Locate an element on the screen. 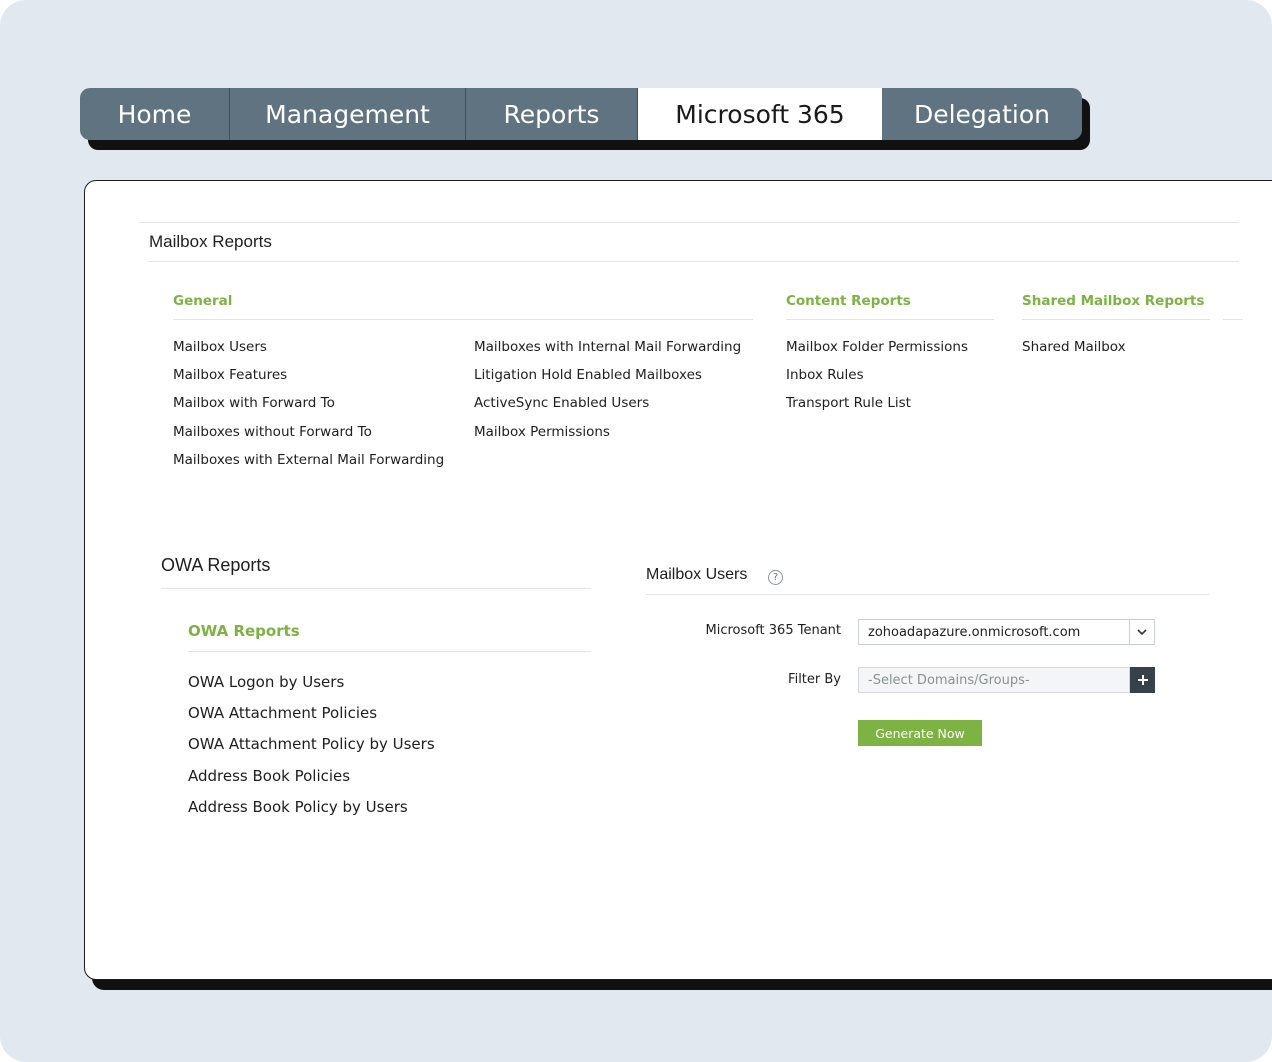 The height and width of the screenshot is (1062, 1272). shared-mailbox-heading: Shared Mailbox Reports is located at coordinates (1113, 301).